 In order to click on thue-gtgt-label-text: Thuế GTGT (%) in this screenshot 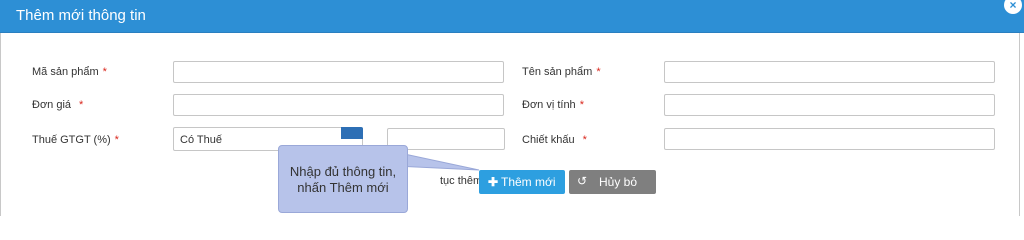, I will do `click(71, 140)`.